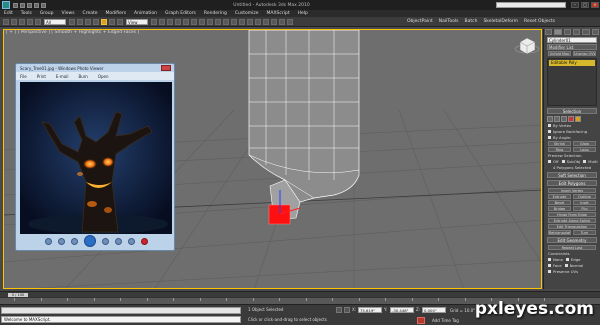  What do you see at coordinates (23, 76) in the screenshot?
I see `photo-viewer-file: File` at bounding box center [23, 76].